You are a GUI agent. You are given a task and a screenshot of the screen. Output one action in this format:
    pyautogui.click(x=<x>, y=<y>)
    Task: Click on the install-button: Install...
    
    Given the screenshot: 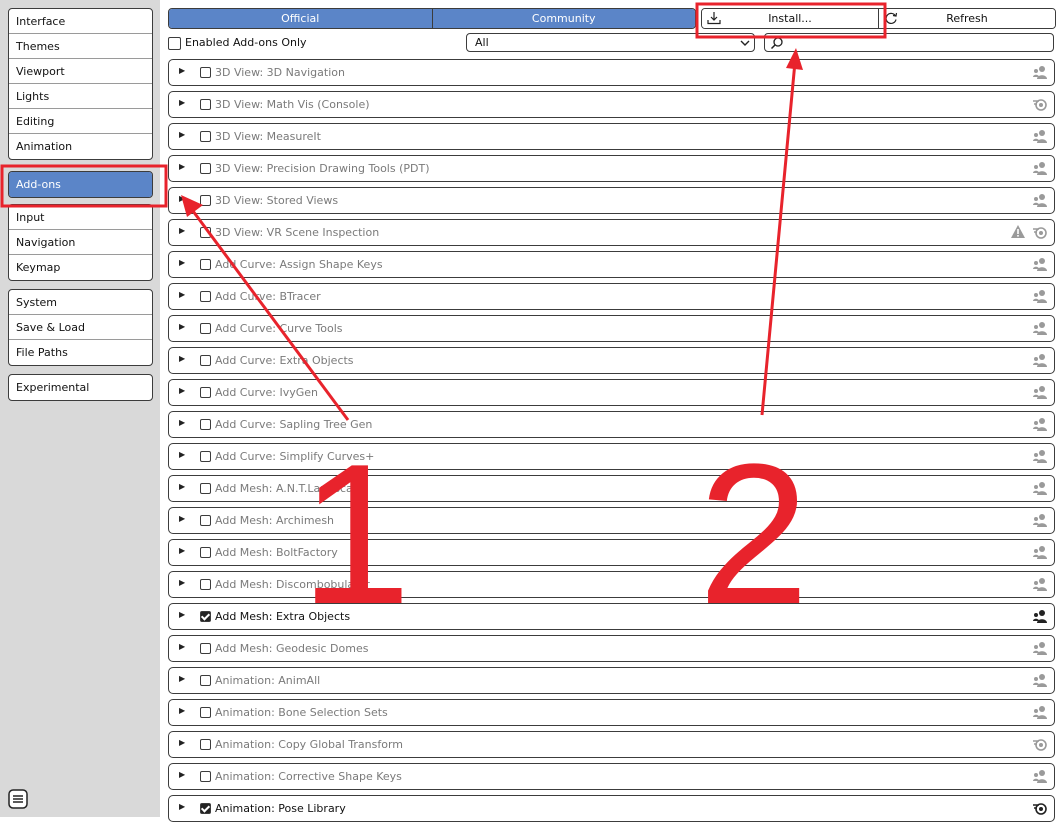 What is the action you would take?
    pyautogui.click(x=790, y=18)
    